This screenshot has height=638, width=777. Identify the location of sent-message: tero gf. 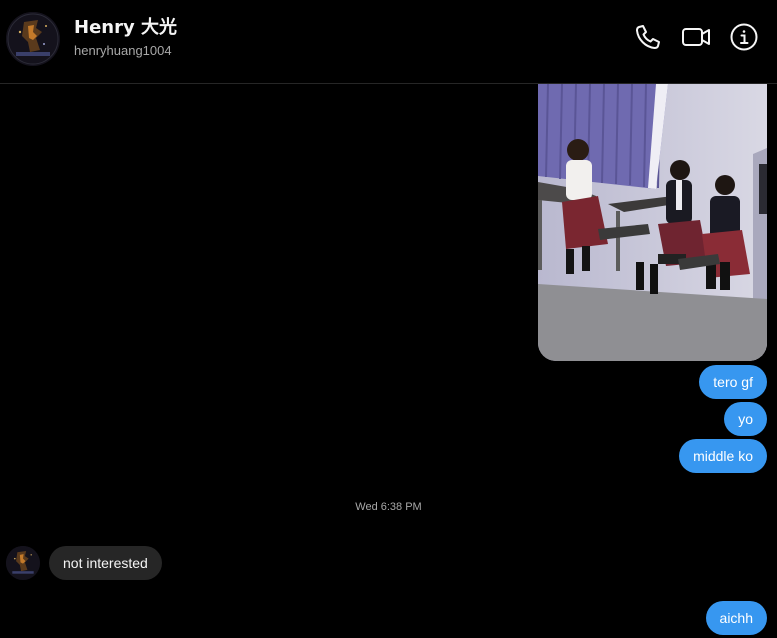
(733, 382).